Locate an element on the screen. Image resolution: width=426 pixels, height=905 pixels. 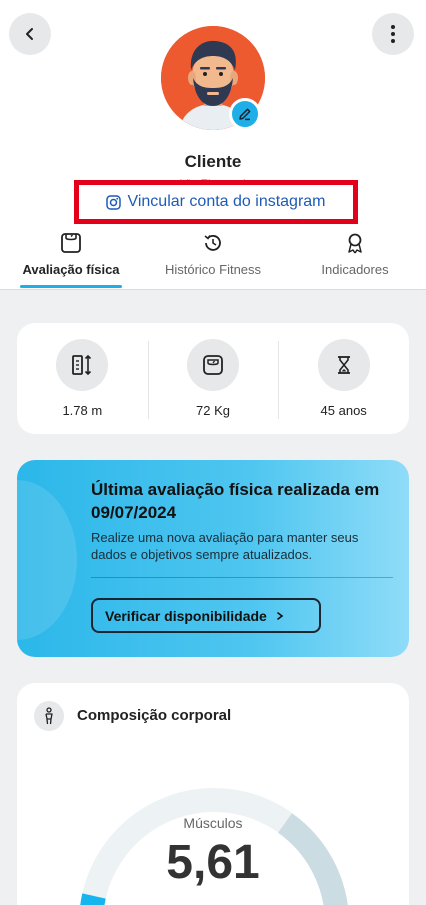
height-icon is located at coordinates (82, 364).